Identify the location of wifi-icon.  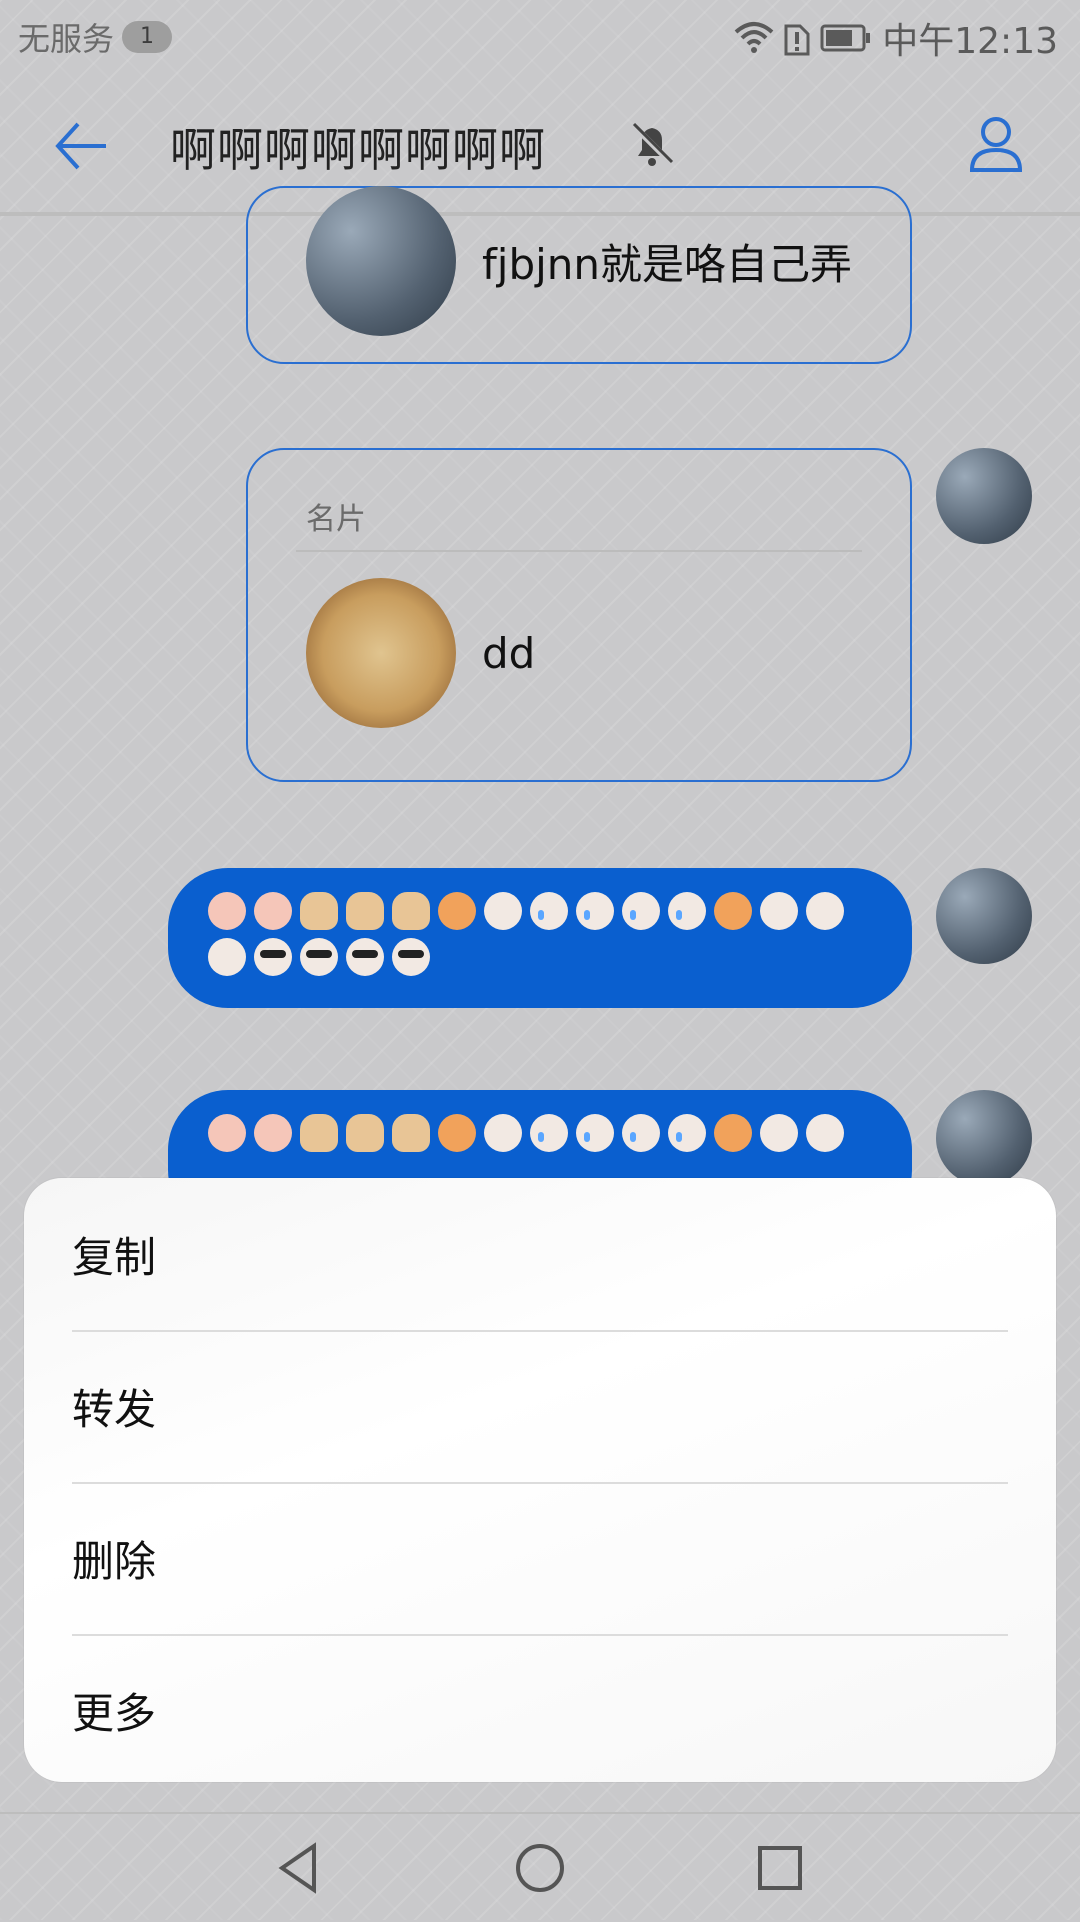
(754, 38).